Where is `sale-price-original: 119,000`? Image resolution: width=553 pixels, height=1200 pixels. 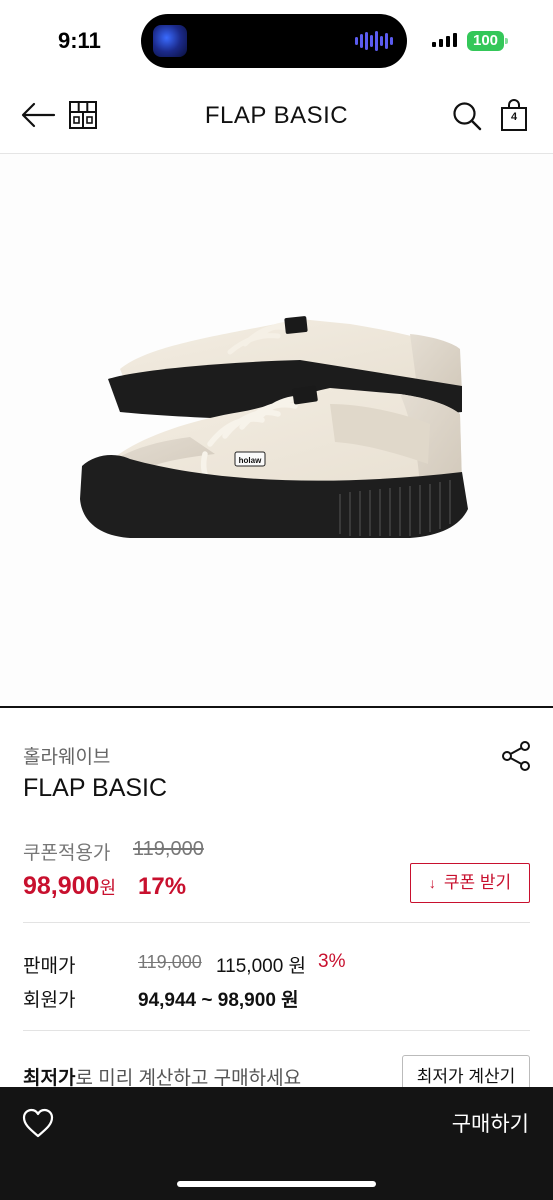 sale-price-original: 119,000 is located at coordinates (170, 962).